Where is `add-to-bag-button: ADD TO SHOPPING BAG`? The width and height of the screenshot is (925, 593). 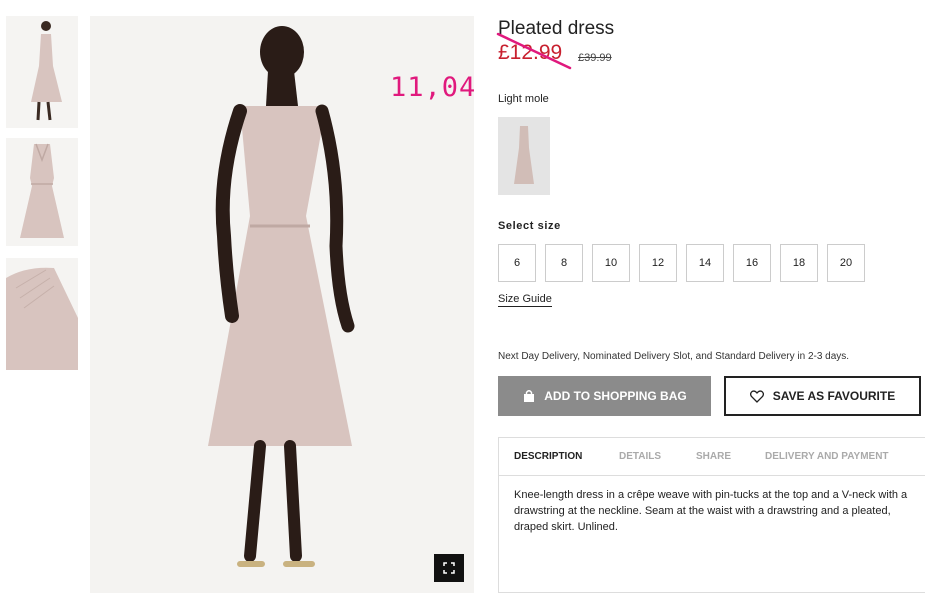 add-to-bag-button: ADD TO SHOPPING BAG is located at coordinates (604, 396).